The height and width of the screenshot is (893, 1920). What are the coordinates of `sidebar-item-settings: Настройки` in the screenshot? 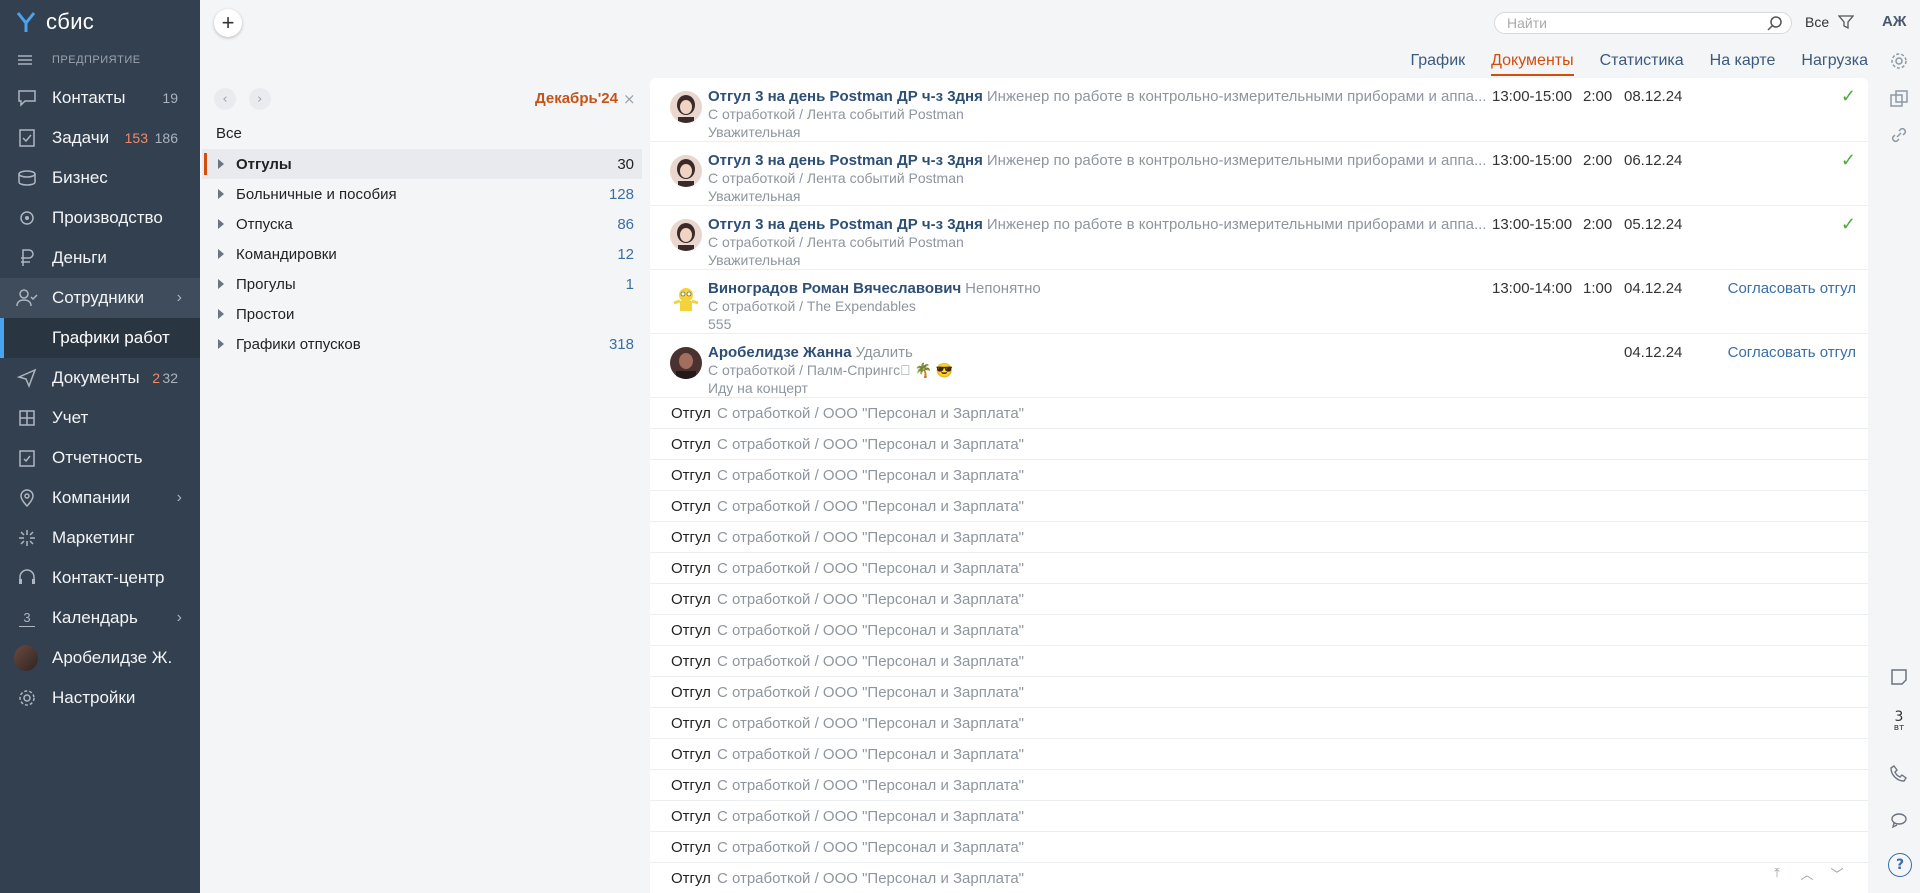 It's located at (100, 698).